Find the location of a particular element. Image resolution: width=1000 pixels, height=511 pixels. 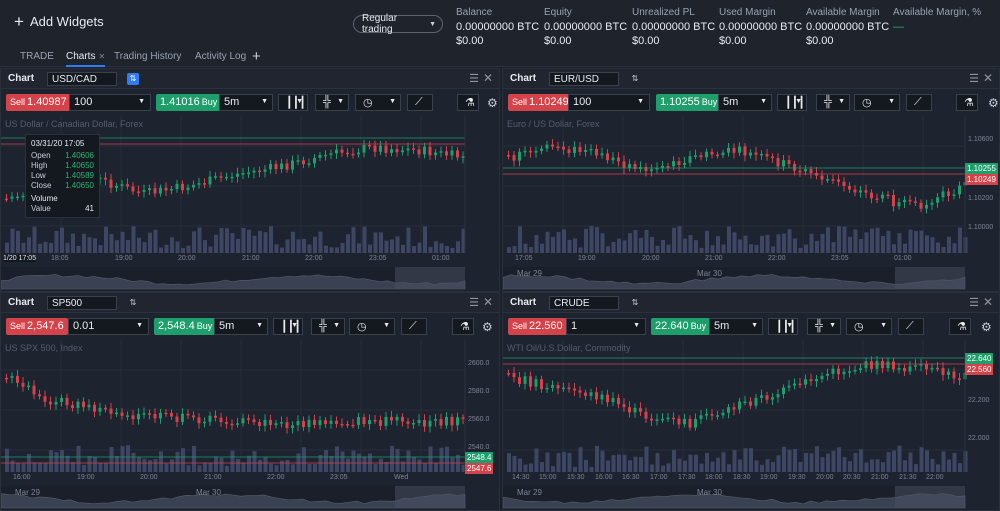

buy-button: 22.640 Buy is located at coordinates (681, 326).